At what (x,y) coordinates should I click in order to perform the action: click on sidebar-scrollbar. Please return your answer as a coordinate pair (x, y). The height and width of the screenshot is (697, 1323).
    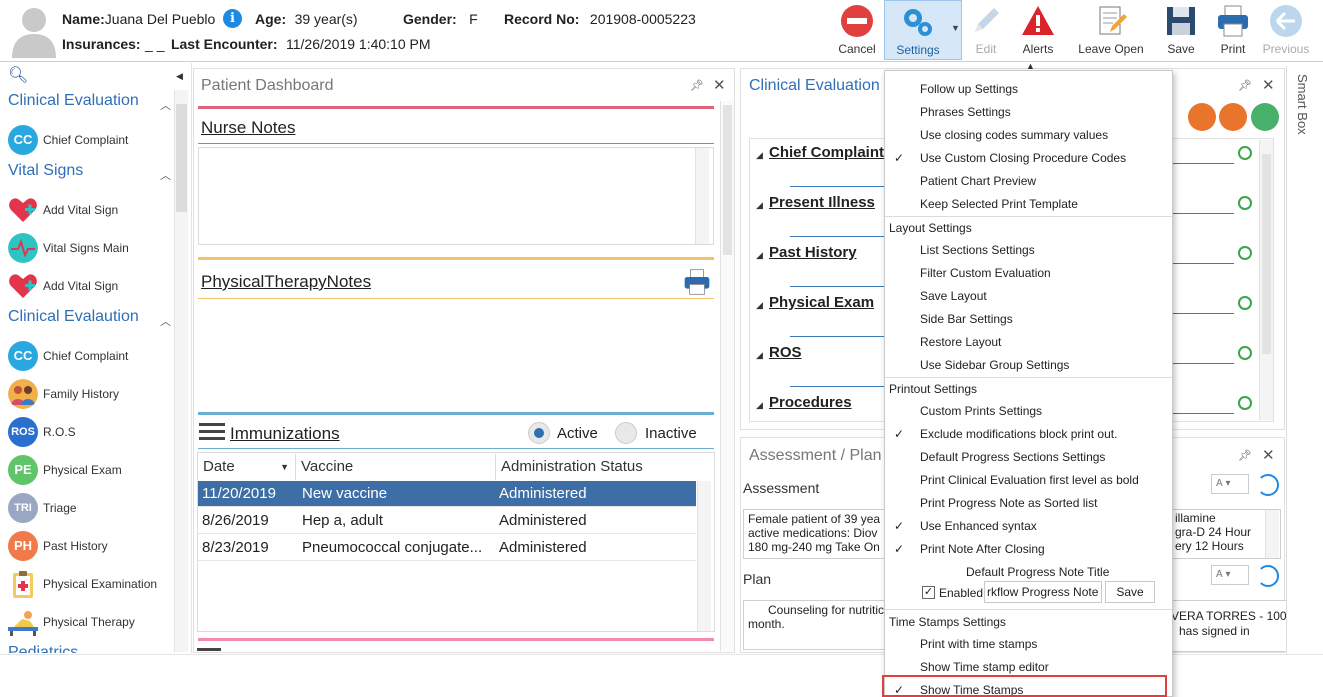
    Looking at the image, I should click on (181, 371).